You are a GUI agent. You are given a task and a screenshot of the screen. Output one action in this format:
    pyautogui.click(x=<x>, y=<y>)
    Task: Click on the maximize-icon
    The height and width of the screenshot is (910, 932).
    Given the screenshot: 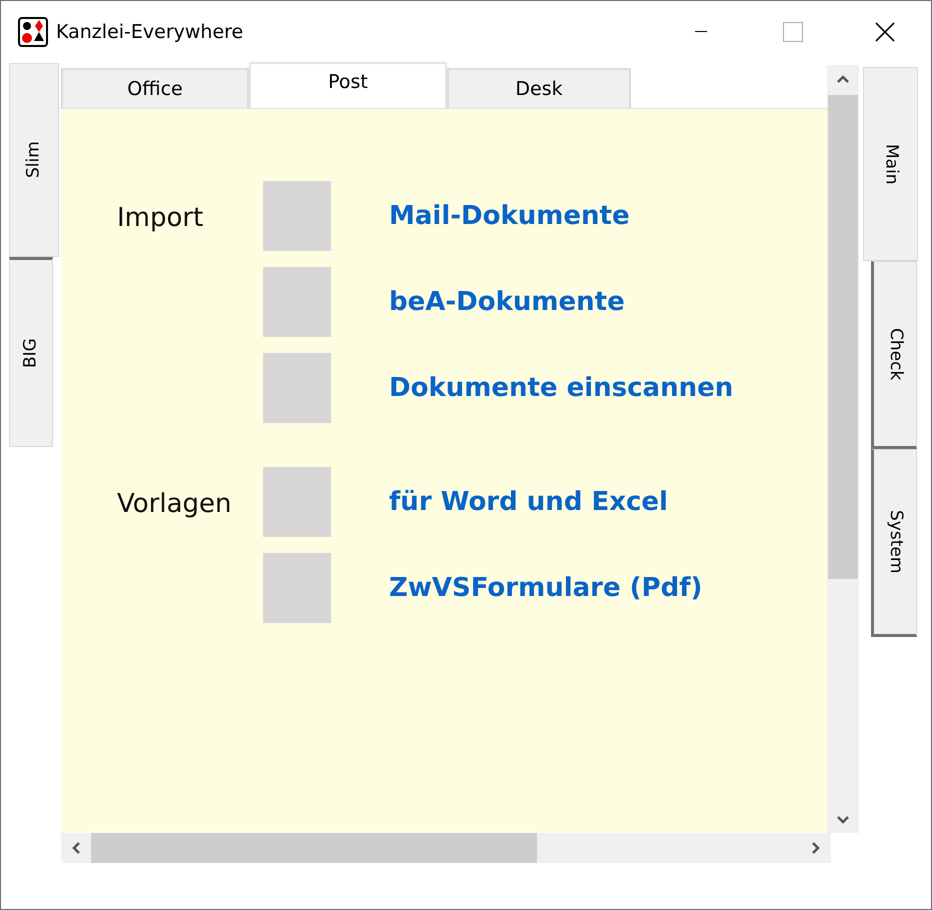 What is the action you would take?
    pyautogui.click(x=793, y=32)
    